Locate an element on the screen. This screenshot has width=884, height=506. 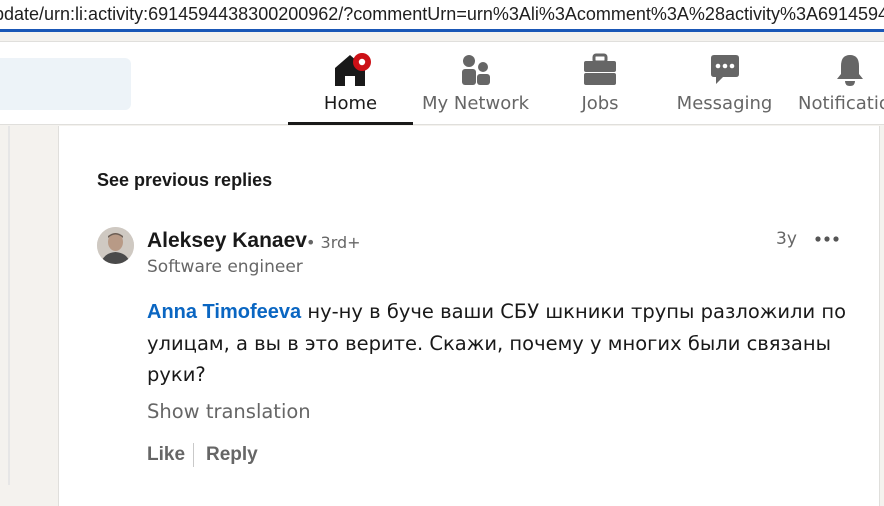
comment-author-name: Aleksey Kanaev is located at coordinates (227, 241).